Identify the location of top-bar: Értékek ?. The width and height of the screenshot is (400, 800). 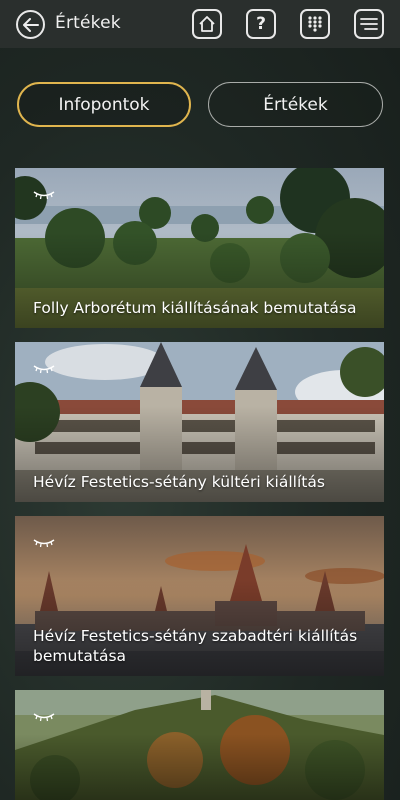
(200, 24).